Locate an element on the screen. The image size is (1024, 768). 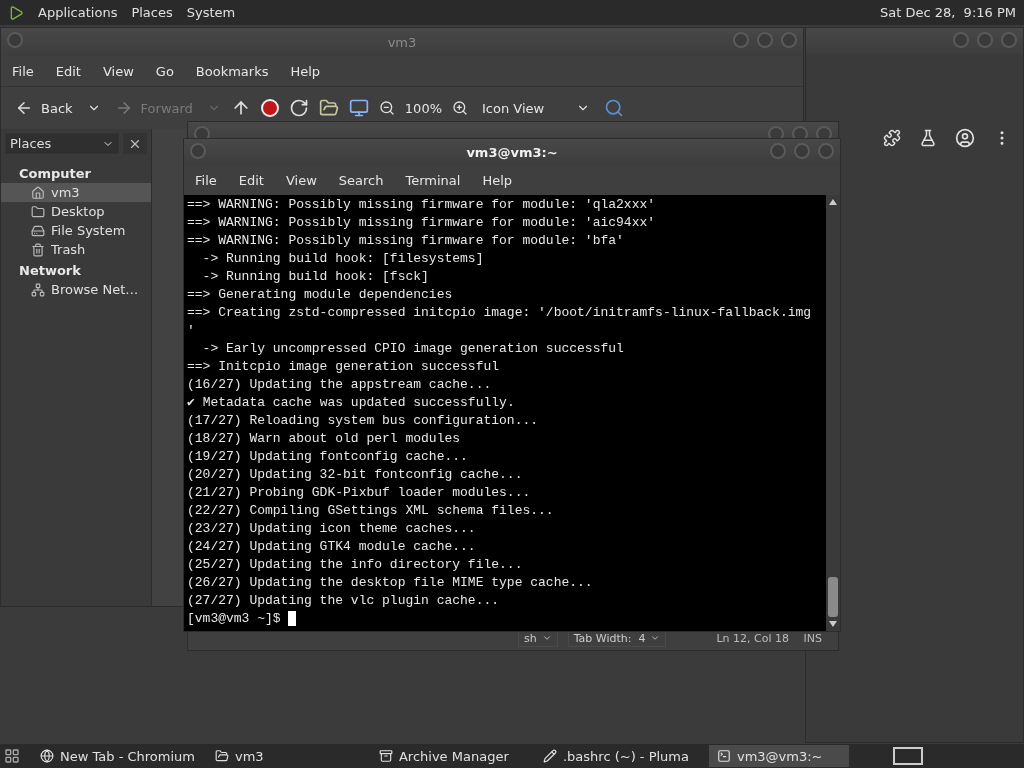
section-heading: Computer is located at coordinates (55, 174).